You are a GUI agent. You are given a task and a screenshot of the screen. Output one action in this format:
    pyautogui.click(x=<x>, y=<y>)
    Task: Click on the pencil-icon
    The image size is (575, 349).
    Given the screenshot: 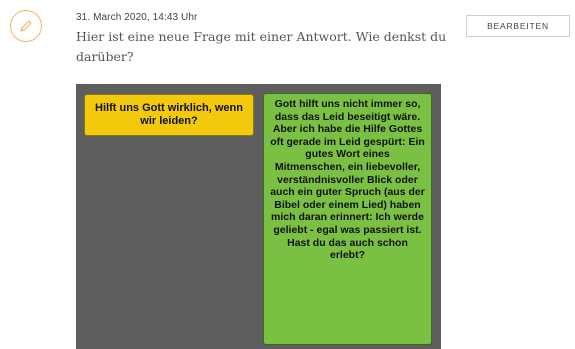 What is the action you would take?
    pyautogui.click(x=26, y=26)
    